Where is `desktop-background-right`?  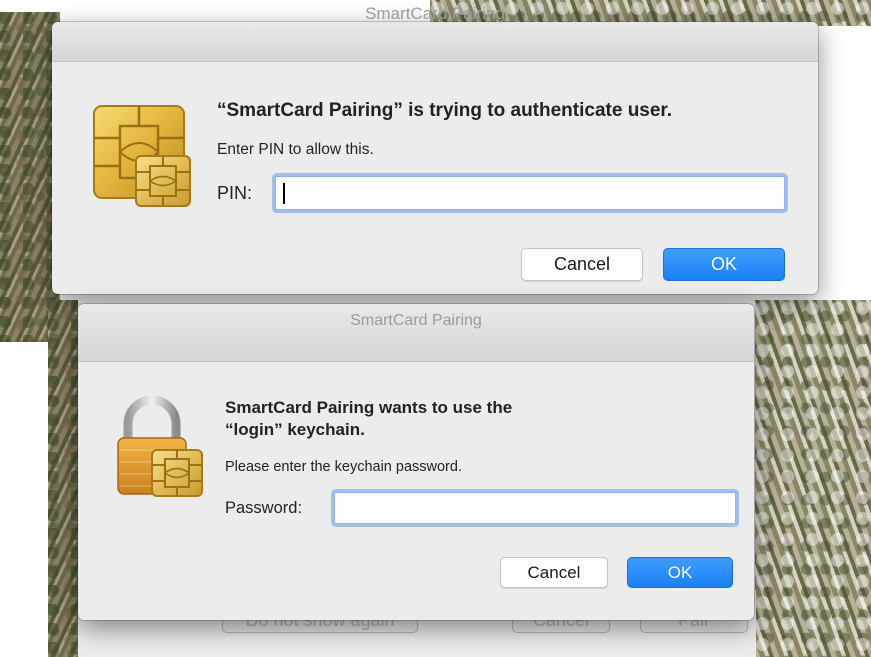
desktop-background-right is located at coordinates (813, 478).